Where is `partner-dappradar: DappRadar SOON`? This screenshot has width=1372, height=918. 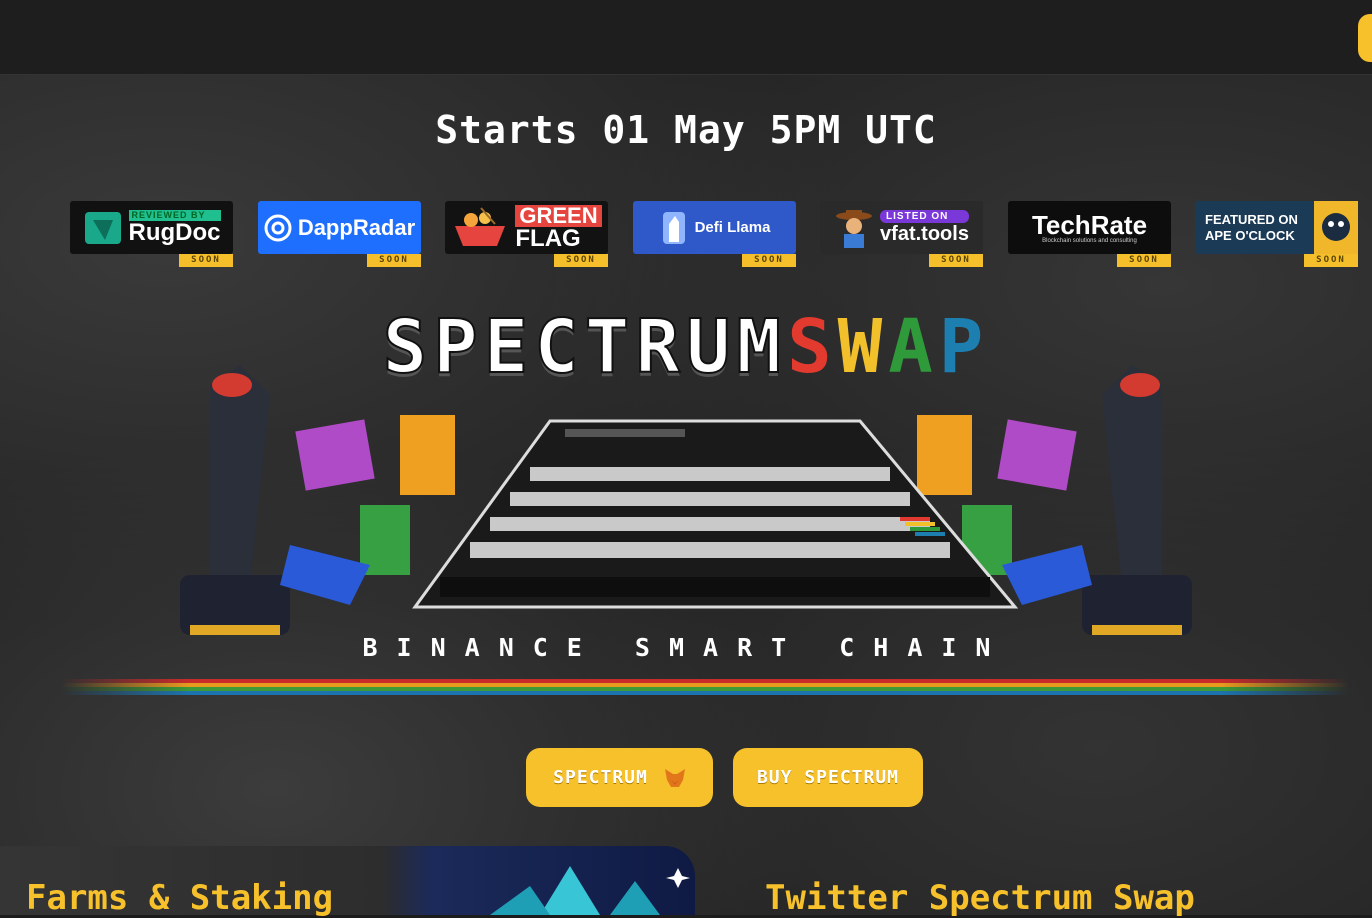 partner-dappradar: DappRadar SOON is located at coordinates (339, 234).